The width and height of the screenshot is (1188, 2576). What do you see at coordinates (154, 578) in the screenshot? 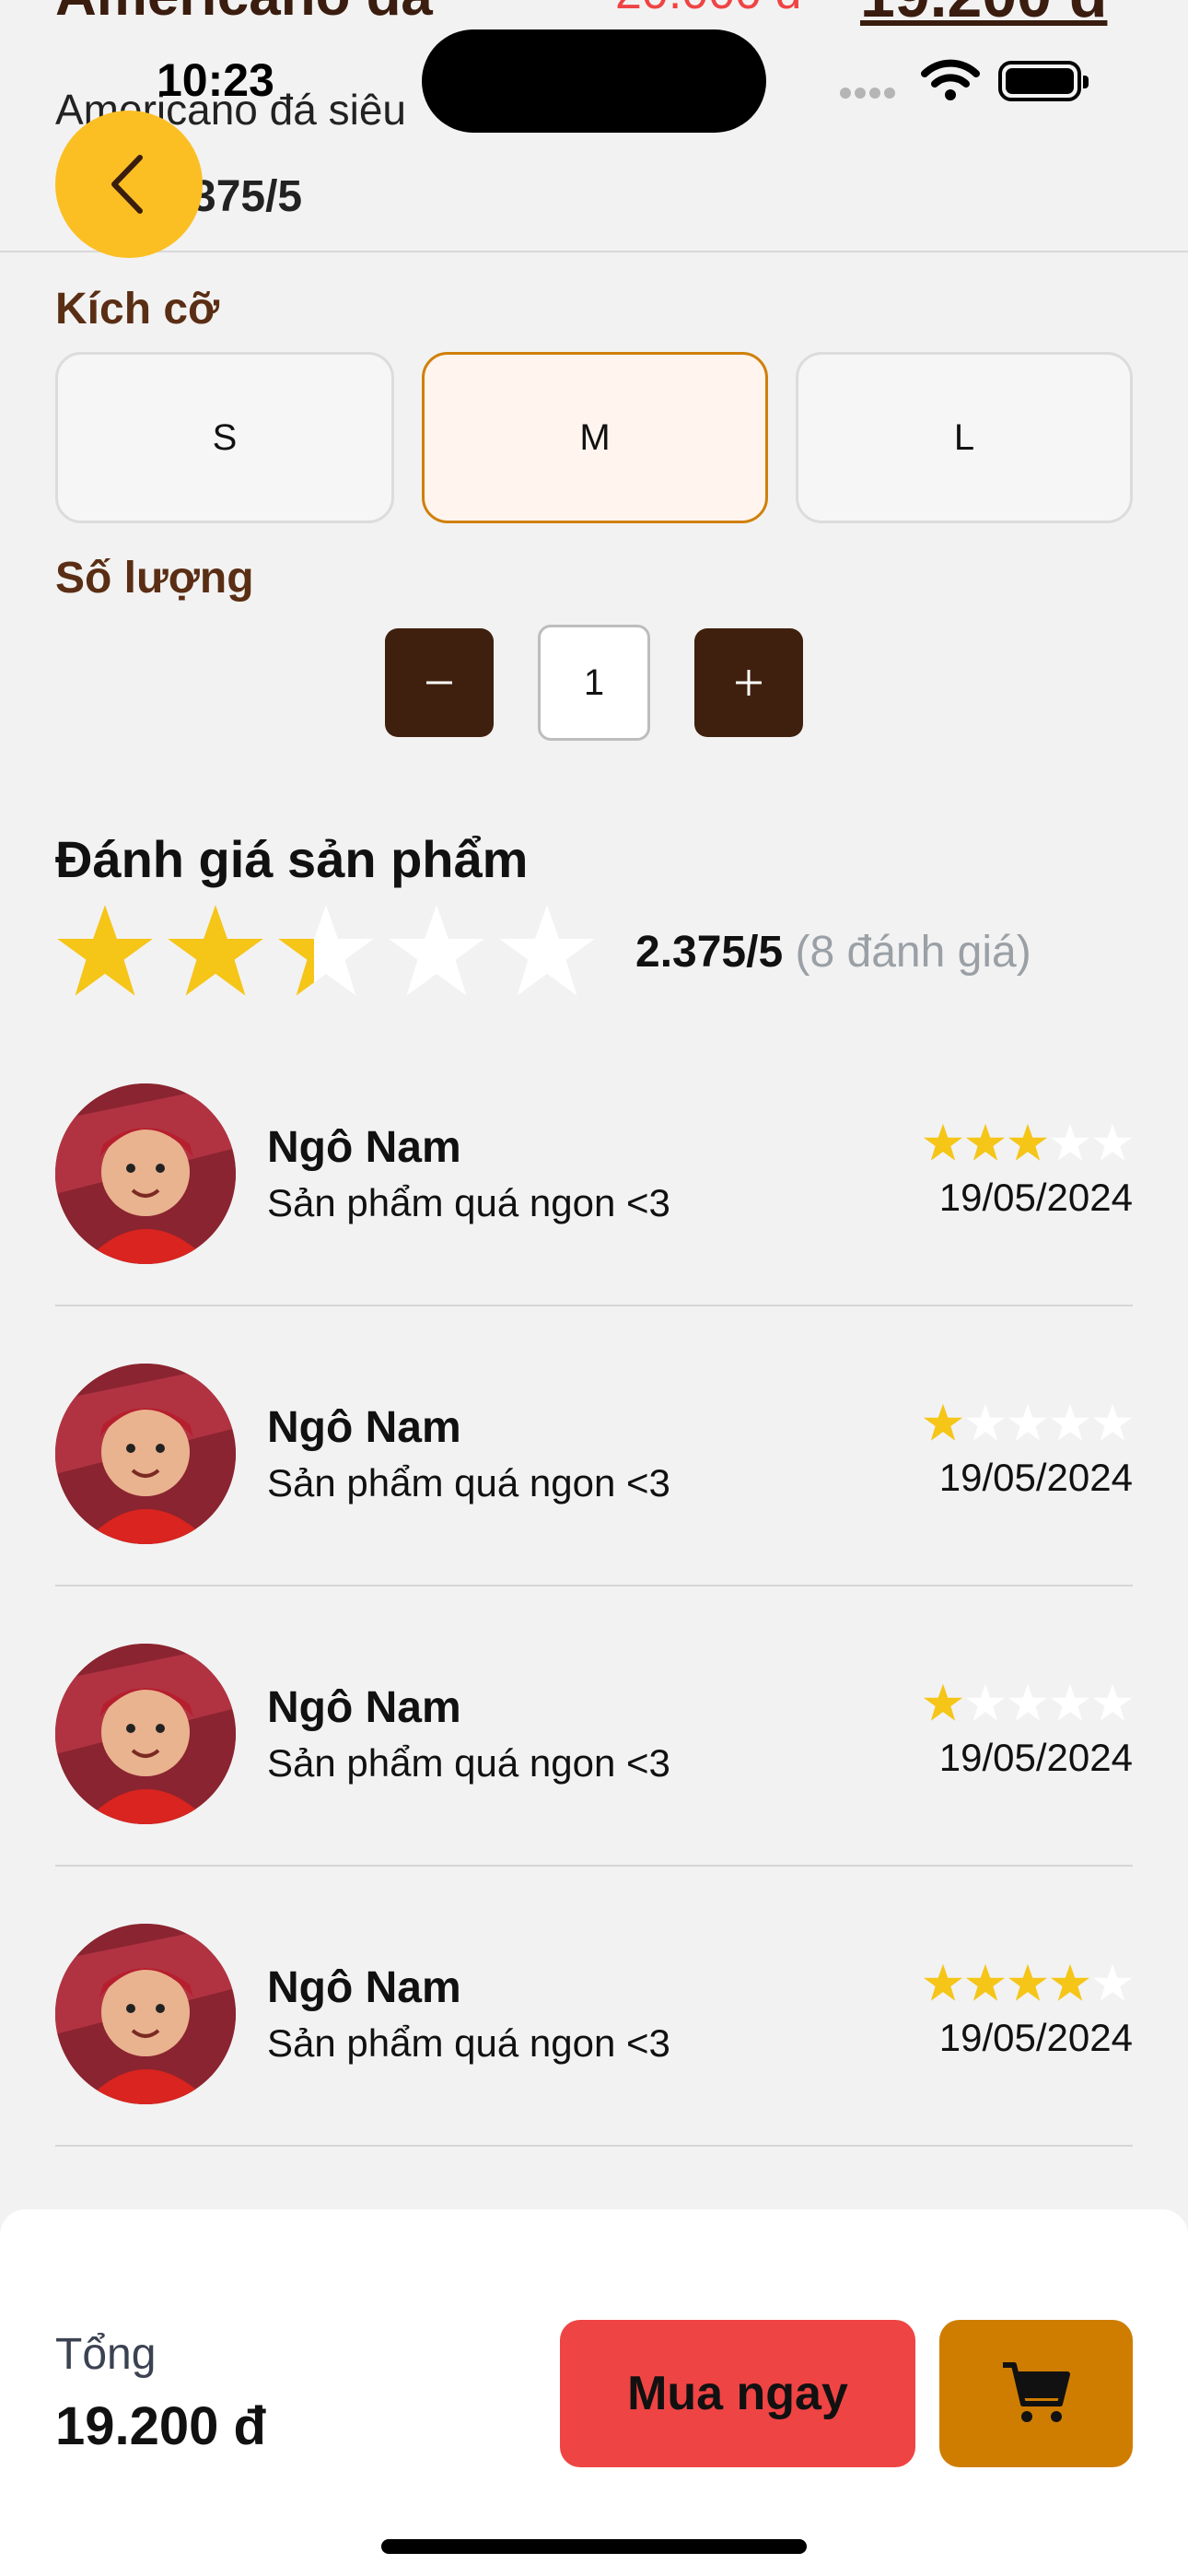
I see `quantity-label: Số lượng` at bounding box center [154, 578].